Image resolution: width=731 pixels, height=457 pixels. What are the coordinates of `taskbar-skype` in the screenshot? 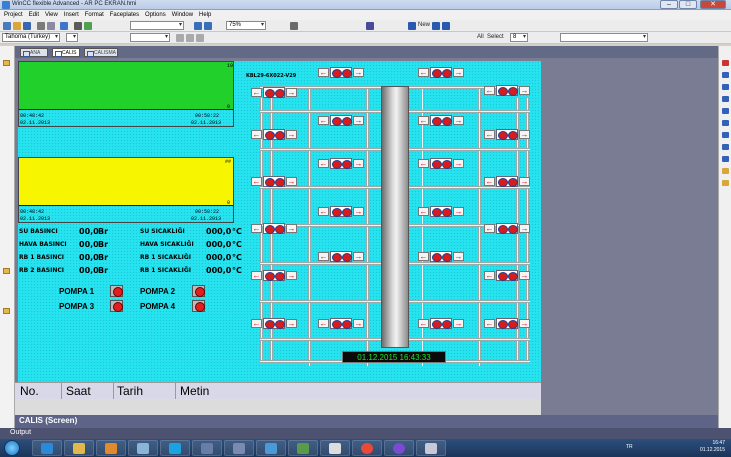 It's located at (175, 448).